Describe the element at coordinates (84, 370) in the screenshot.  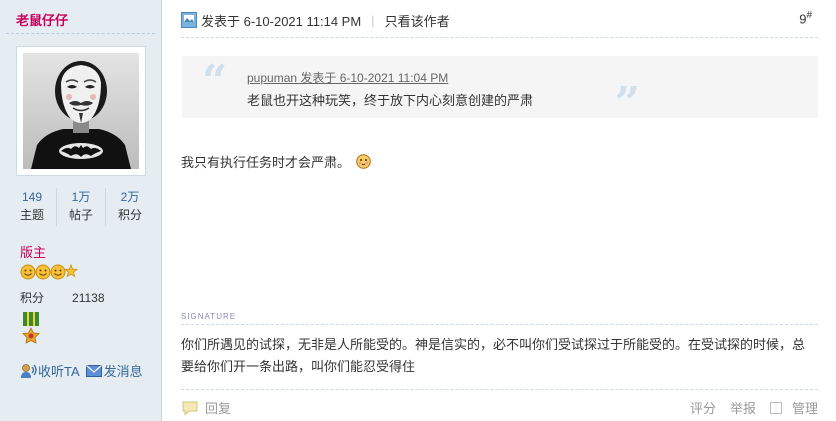
I see `author-actions: 收听TA 发消息` at that location.